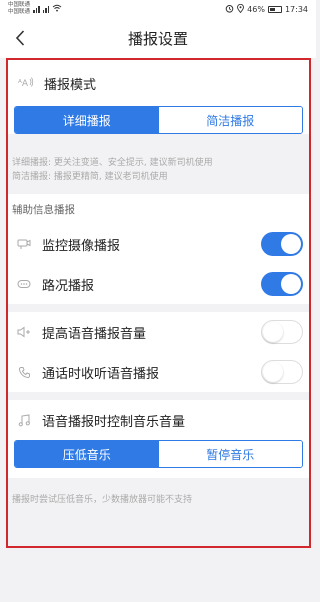 The height and width of the screenshot is (602, 320). I want to click on location-icon, so click(241, 9).